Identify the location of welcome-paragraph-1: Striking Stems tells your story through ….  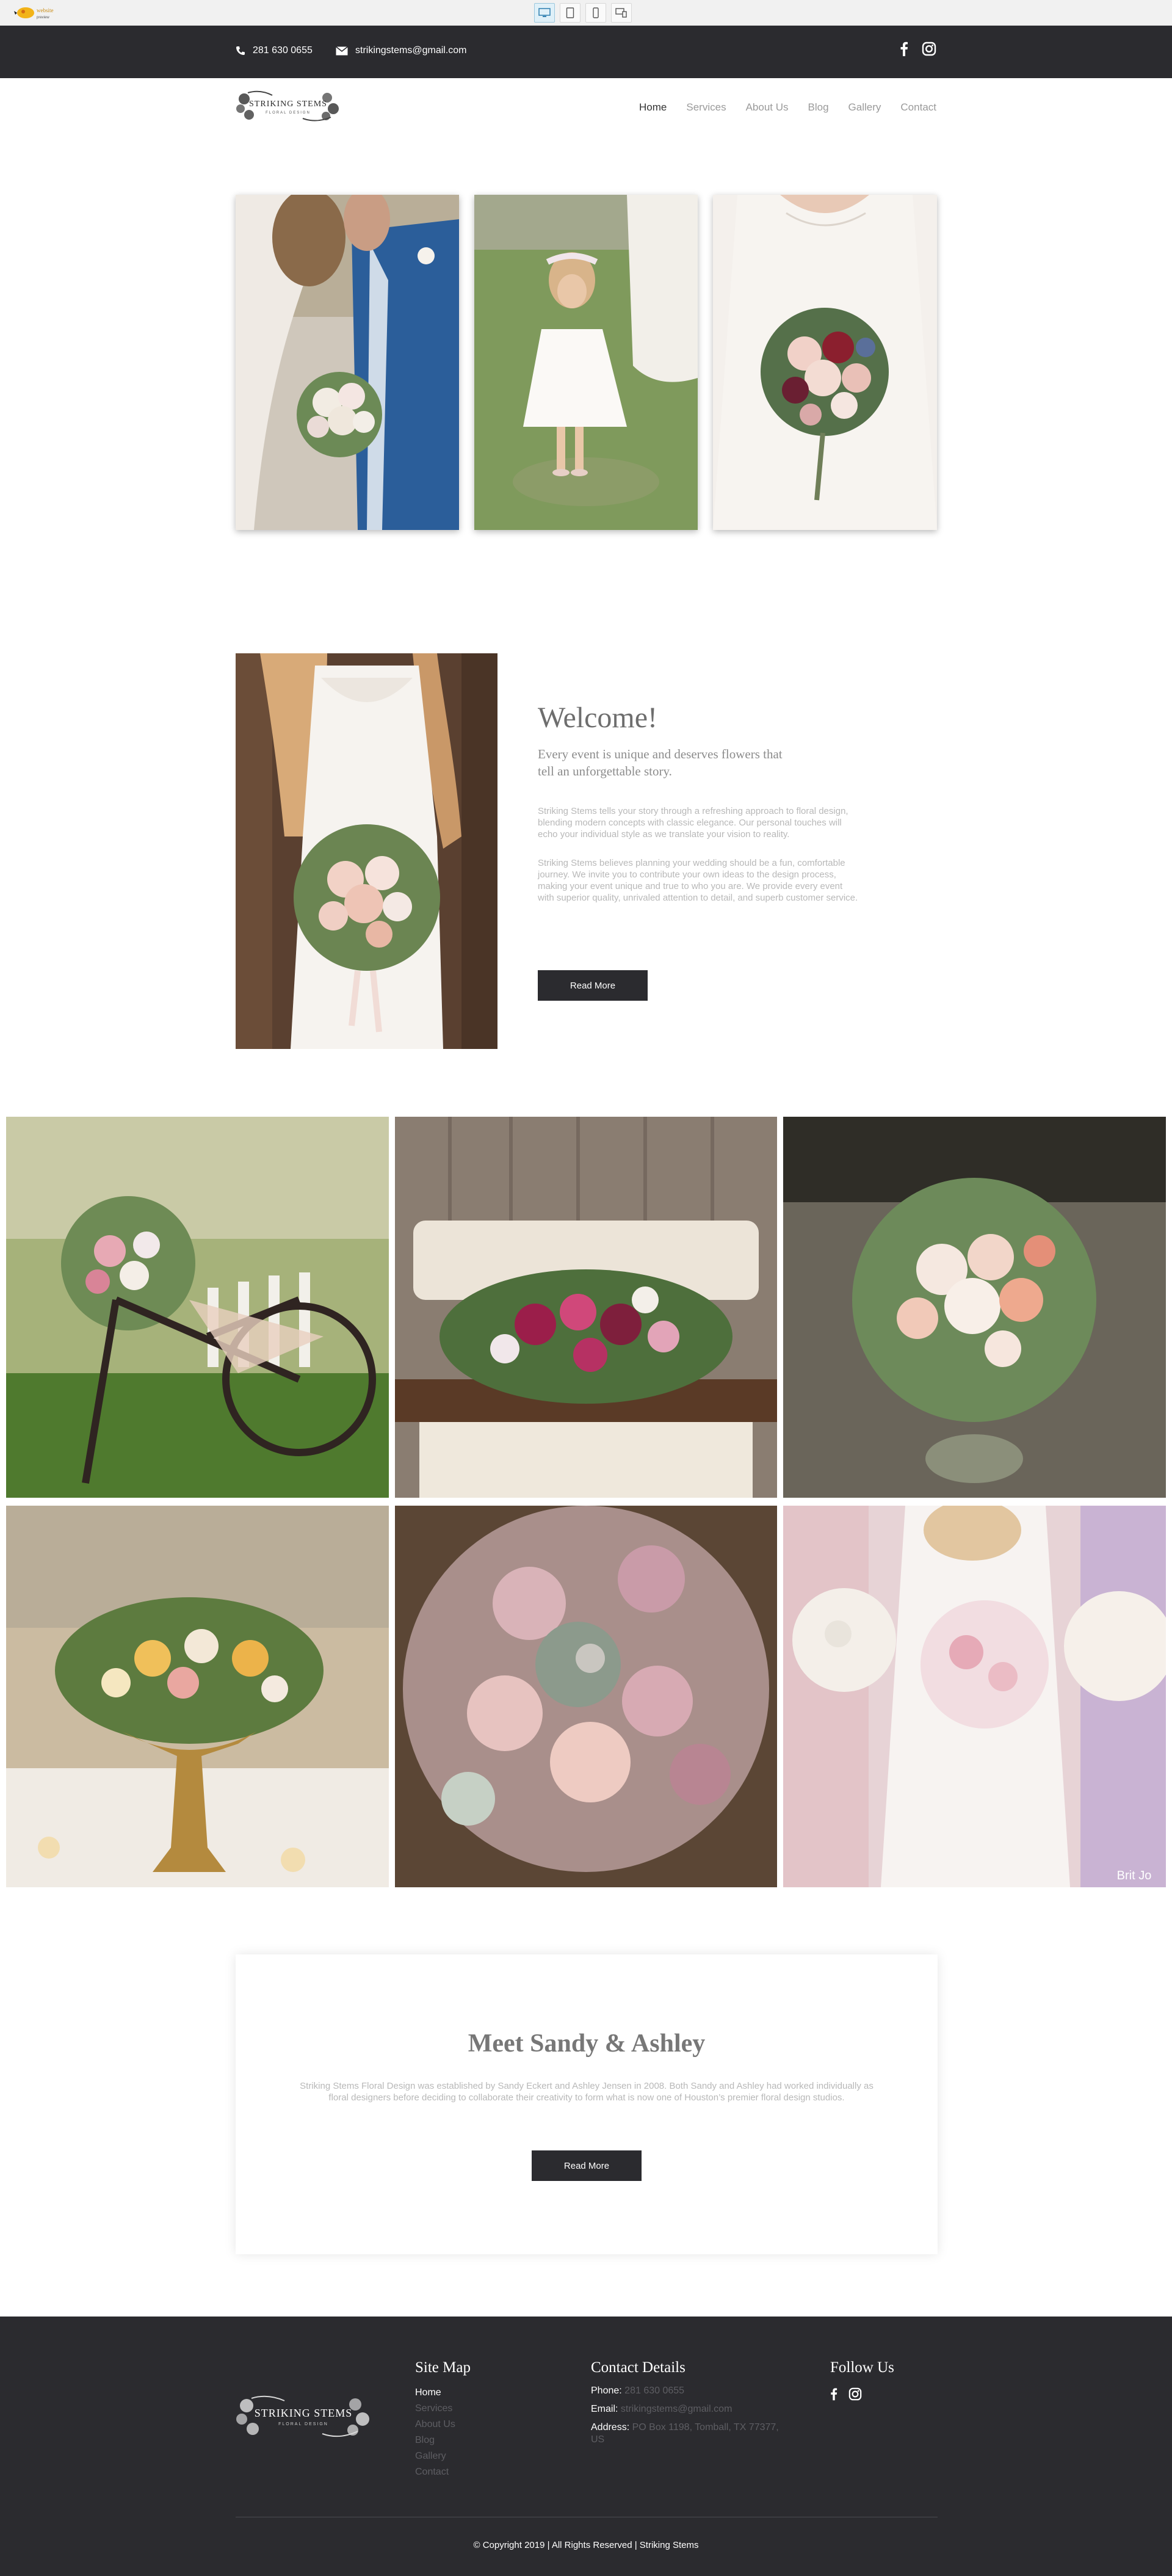
(693, 823).